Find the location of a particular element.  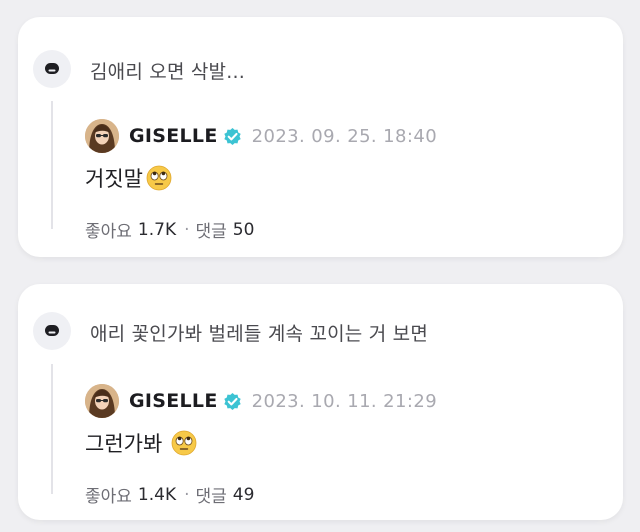

reply-message: 그런가봐 is located at coordinates (124, 444).